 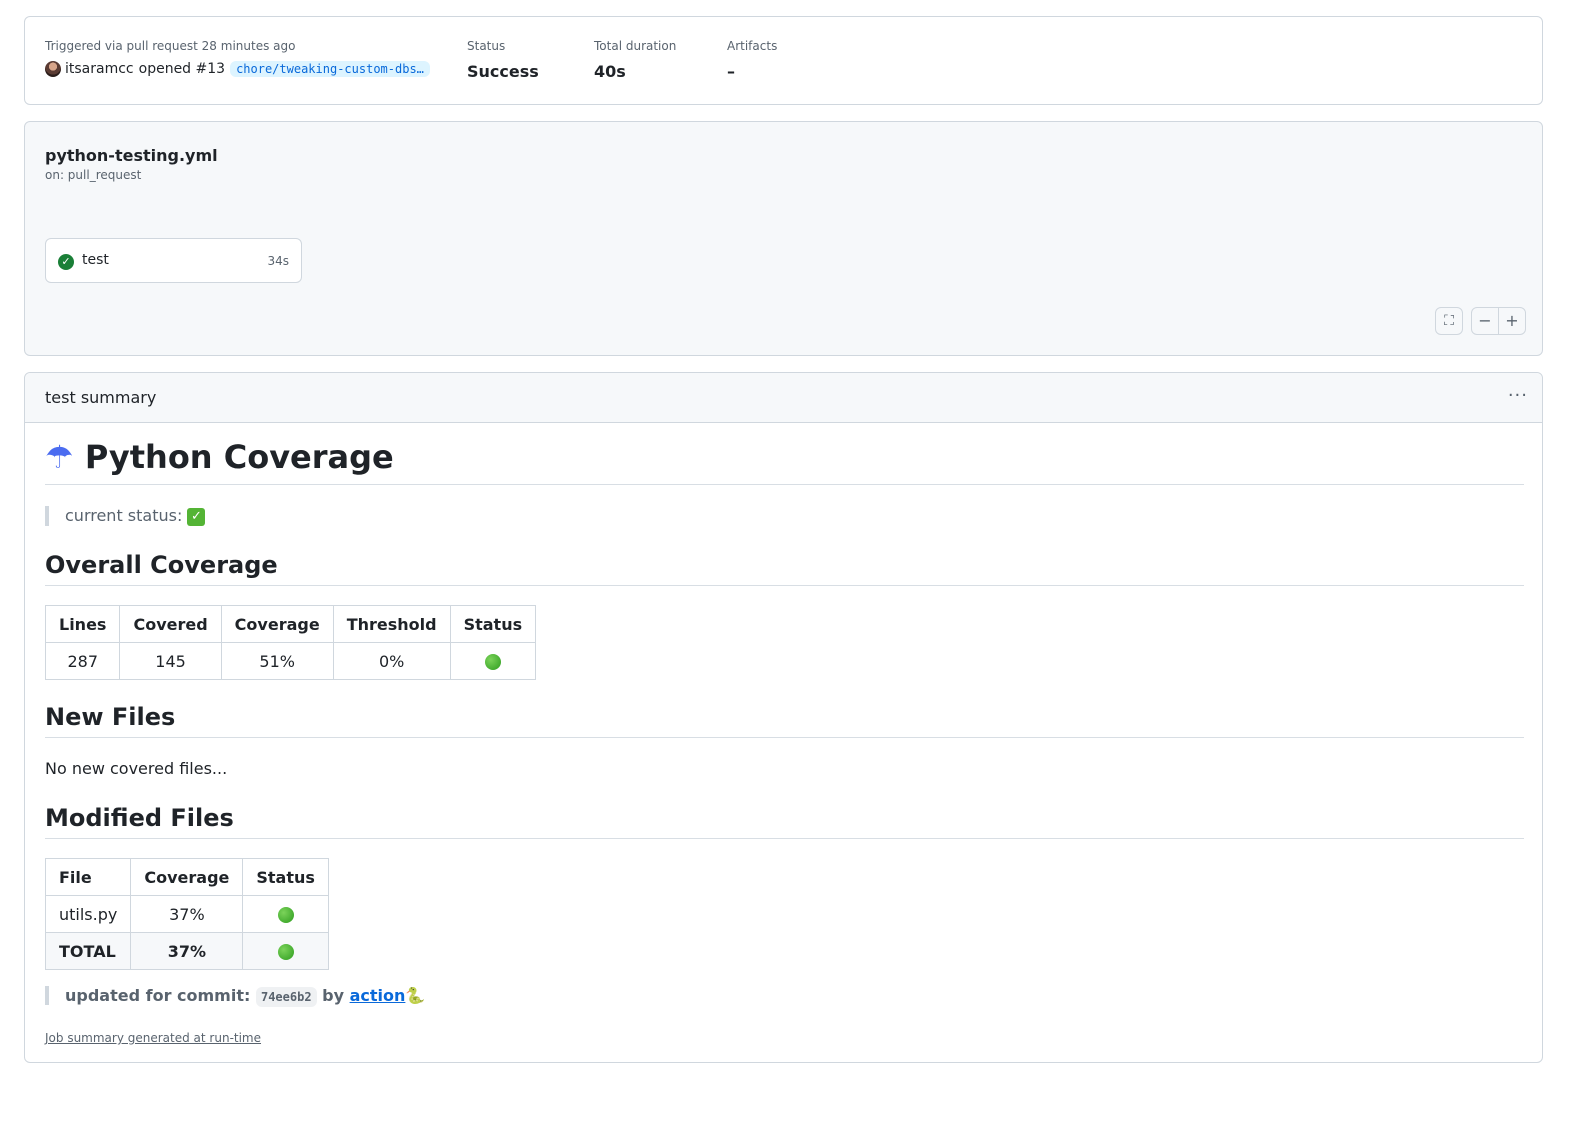 What do you see at coordinates (196, 516) in the screenshot?
I see `check-mark-icon: ✓` at bounding box center [196, 516].